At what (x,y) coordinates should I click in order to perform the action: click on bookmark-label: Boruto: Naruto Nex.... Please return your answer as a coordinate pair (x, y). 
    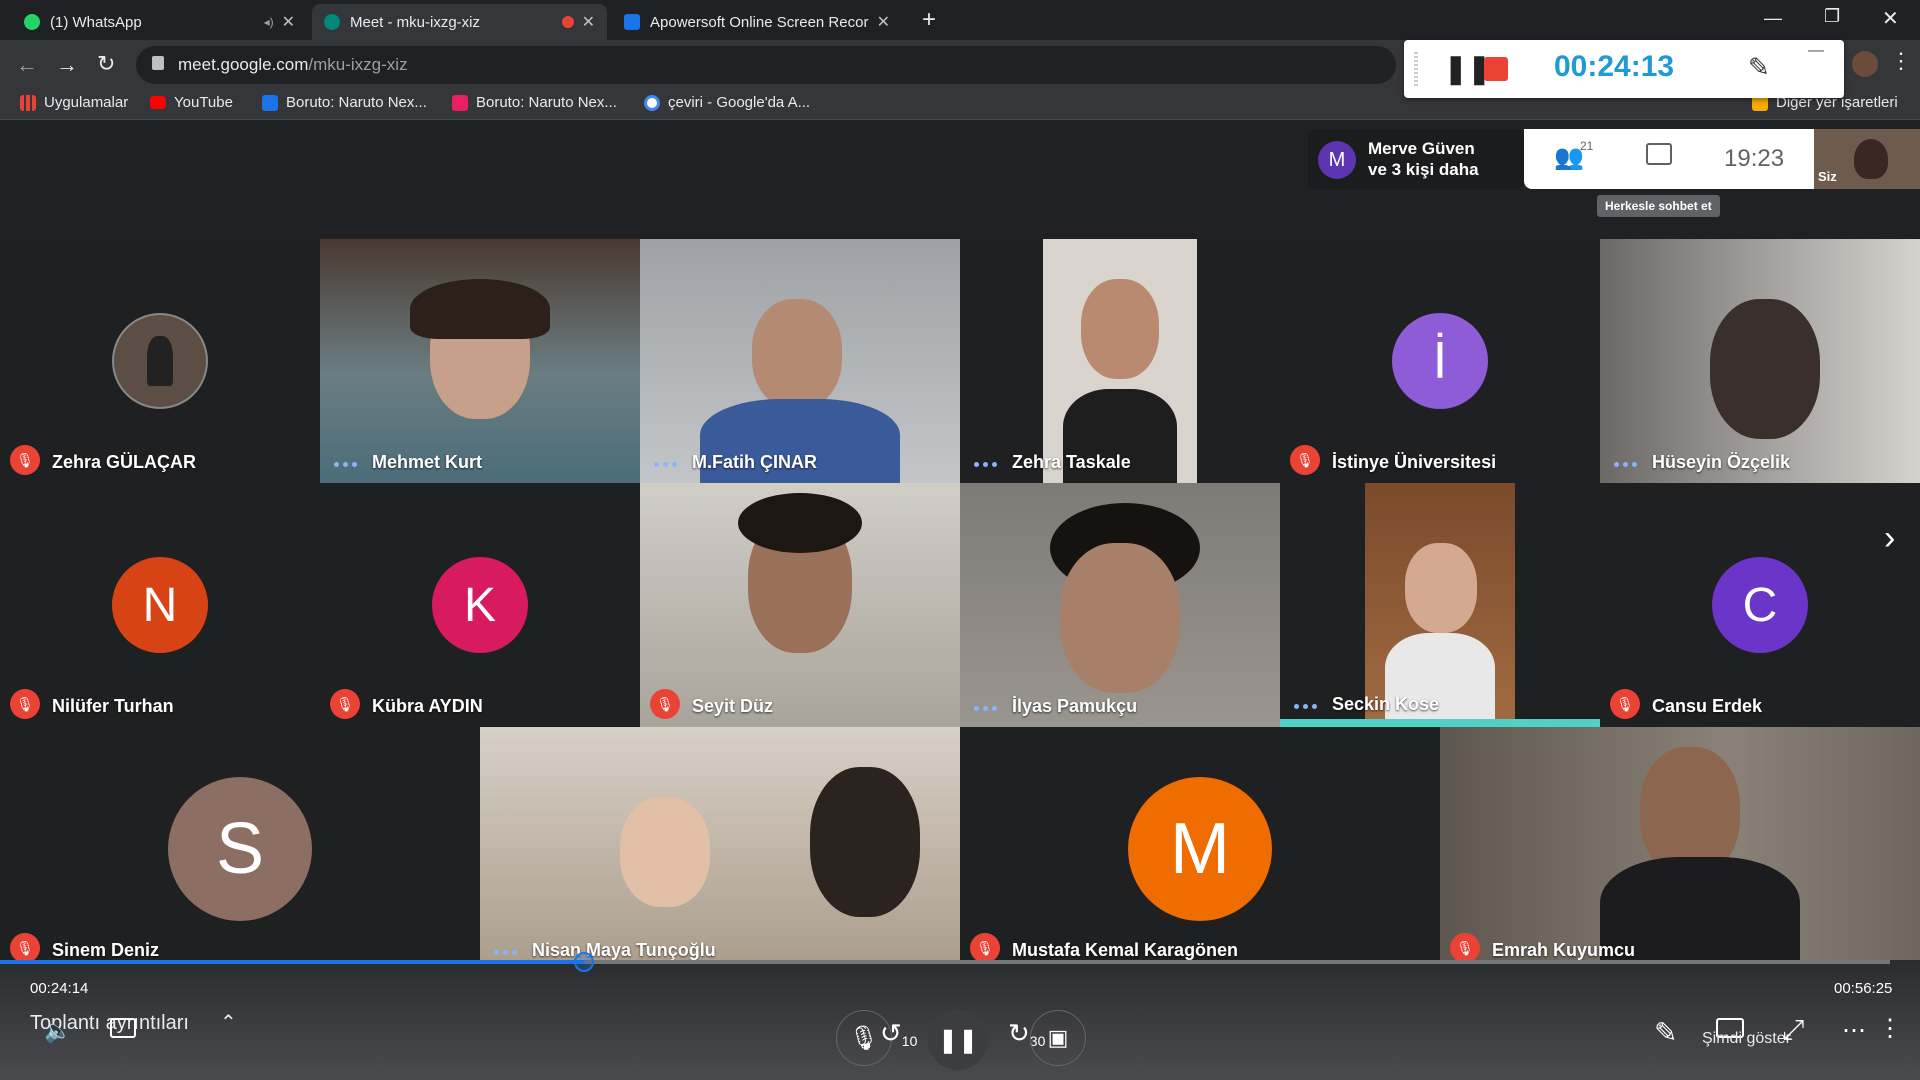
    Looking at the image, I should click on (356, 102).